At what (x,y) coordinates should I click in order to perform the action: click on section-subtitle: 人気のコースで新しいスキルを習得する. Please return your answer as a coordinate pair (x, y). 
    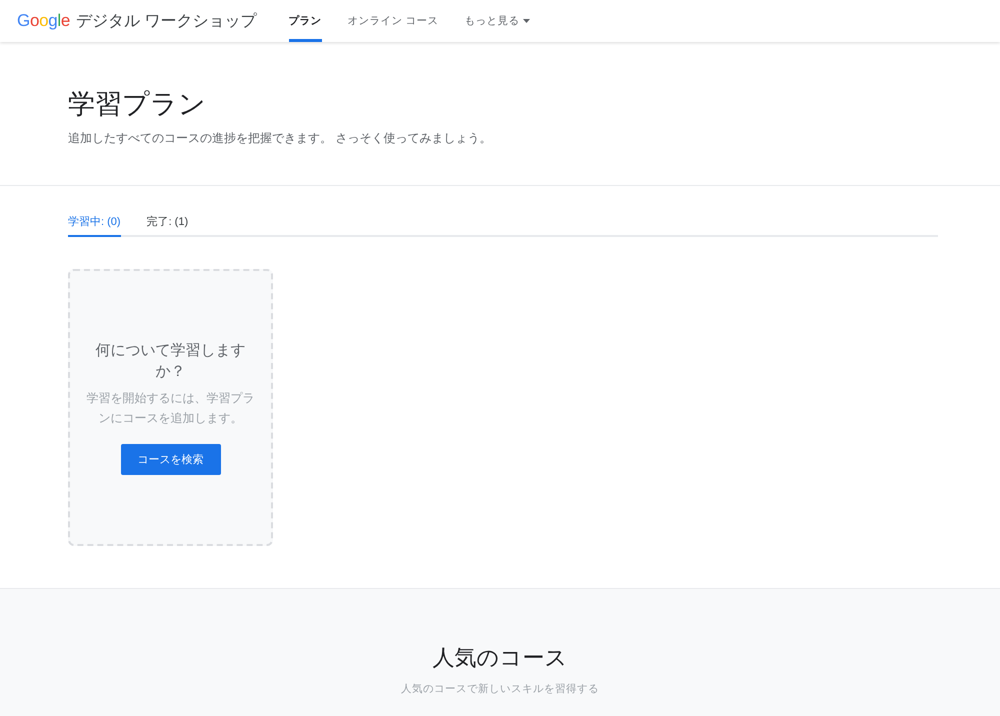
    Looking at the image, I should click on (500, 689).